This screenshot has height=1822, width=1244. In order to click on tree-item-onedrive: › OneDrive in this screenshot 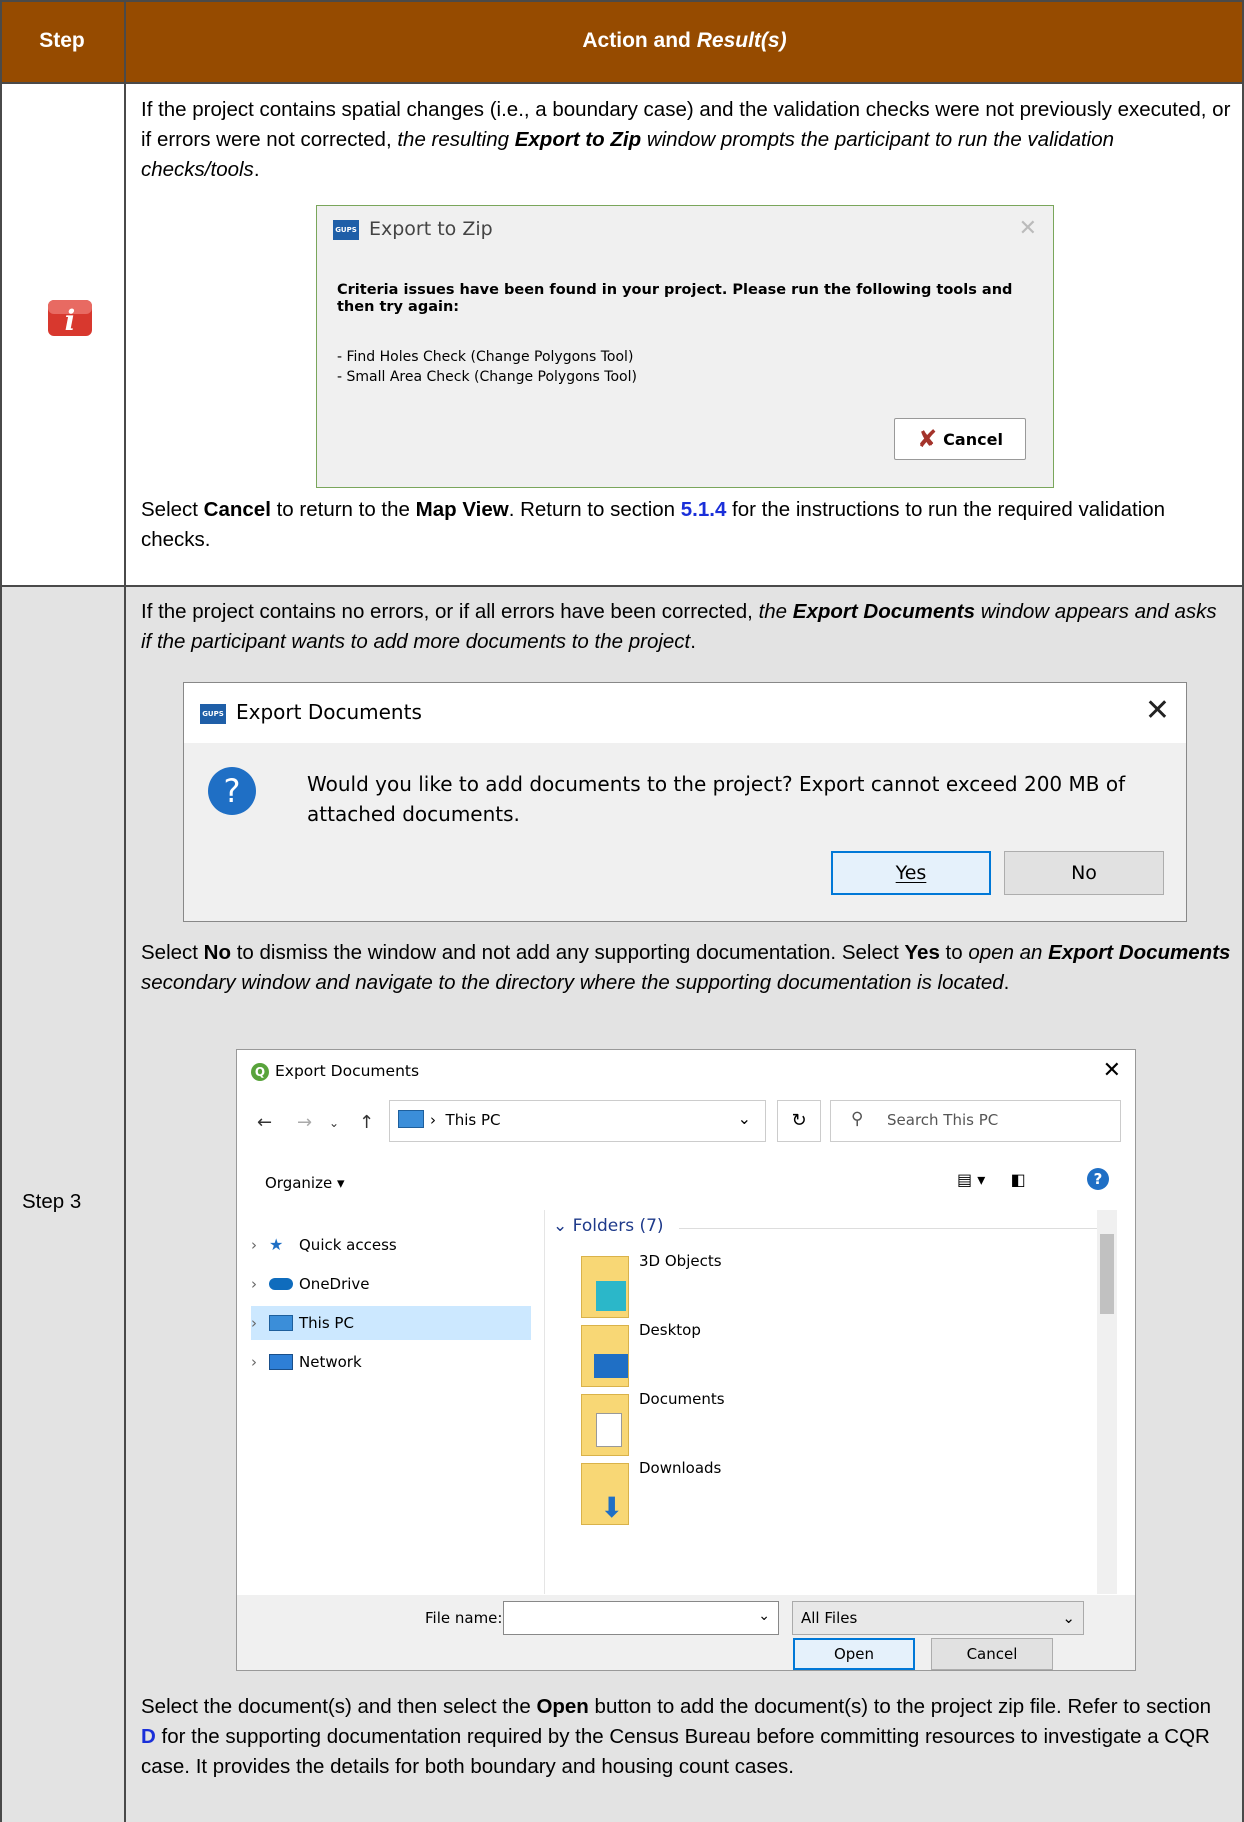, I will do `click(391, 1284)`.